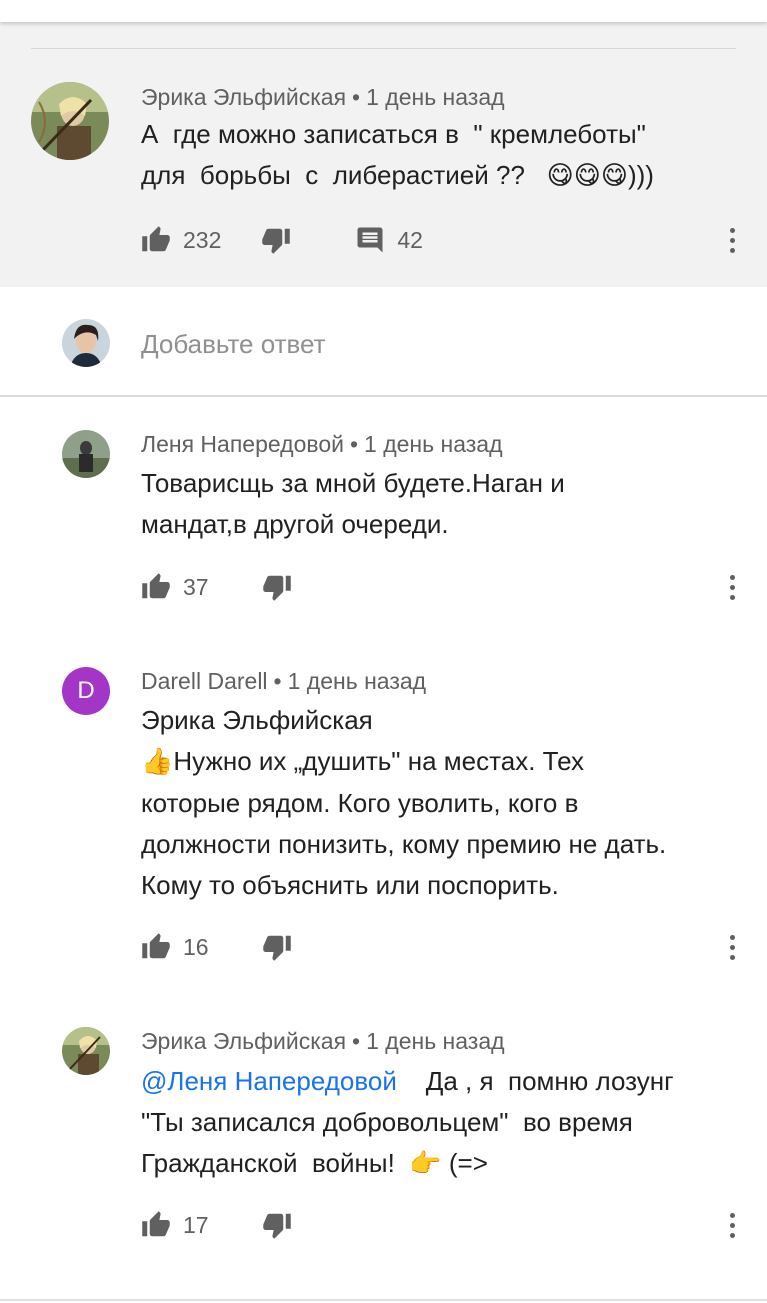 The height and width of the screenshot is (1303, 767). Describe the element at coordinates (269, 1081) in the screenshot. I see `mention-link: @Леня Напередовой` at that location.